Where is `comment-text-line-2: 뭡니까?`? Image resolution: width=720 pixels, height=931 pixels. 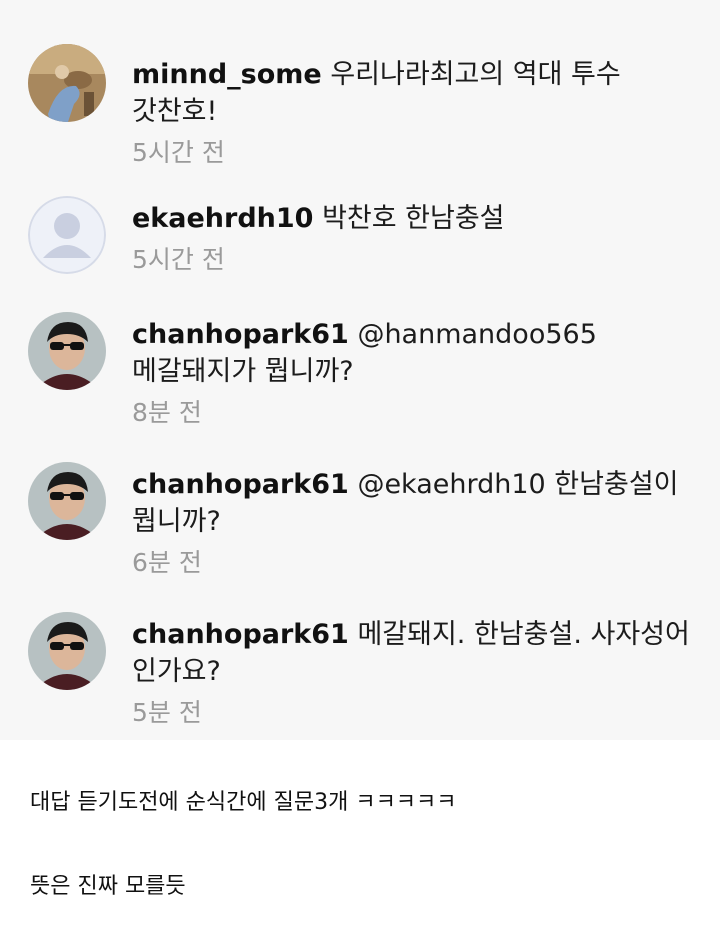 comment-text-line-2: 뭡니까? is located at coordinates (176, 521).